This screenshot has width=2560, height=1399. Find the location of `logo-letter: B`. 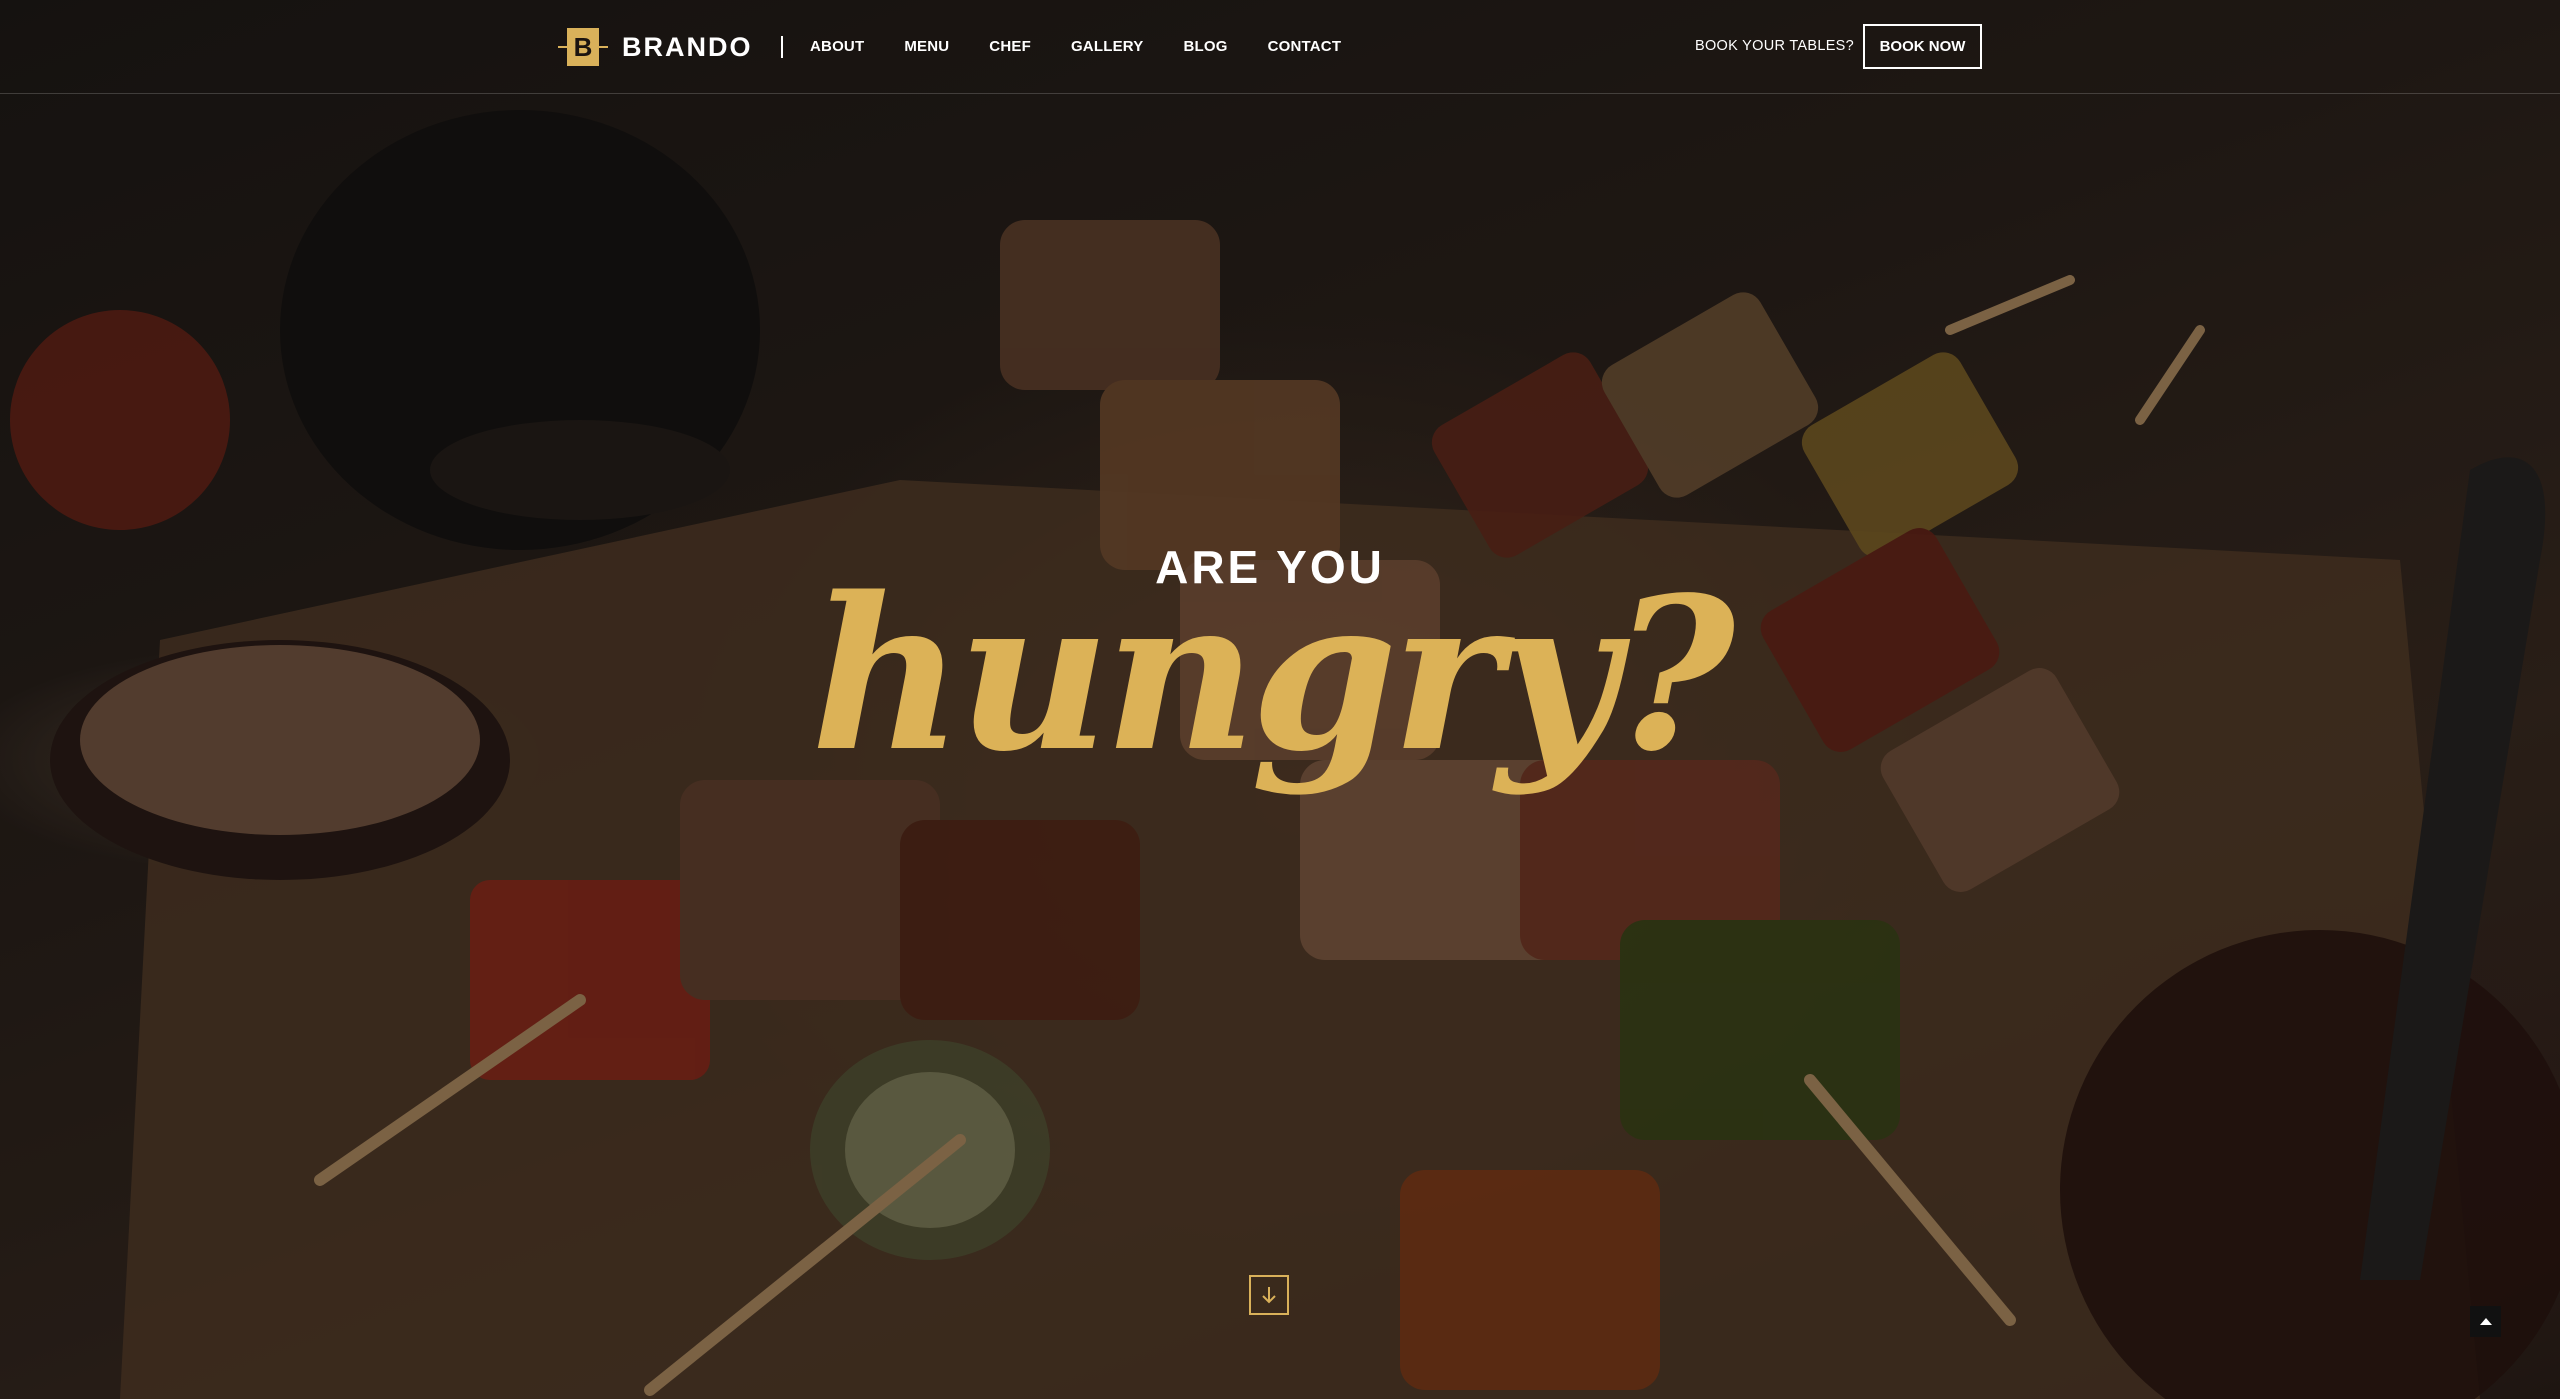

logo-letter: B is located at coordinates (583, 47).